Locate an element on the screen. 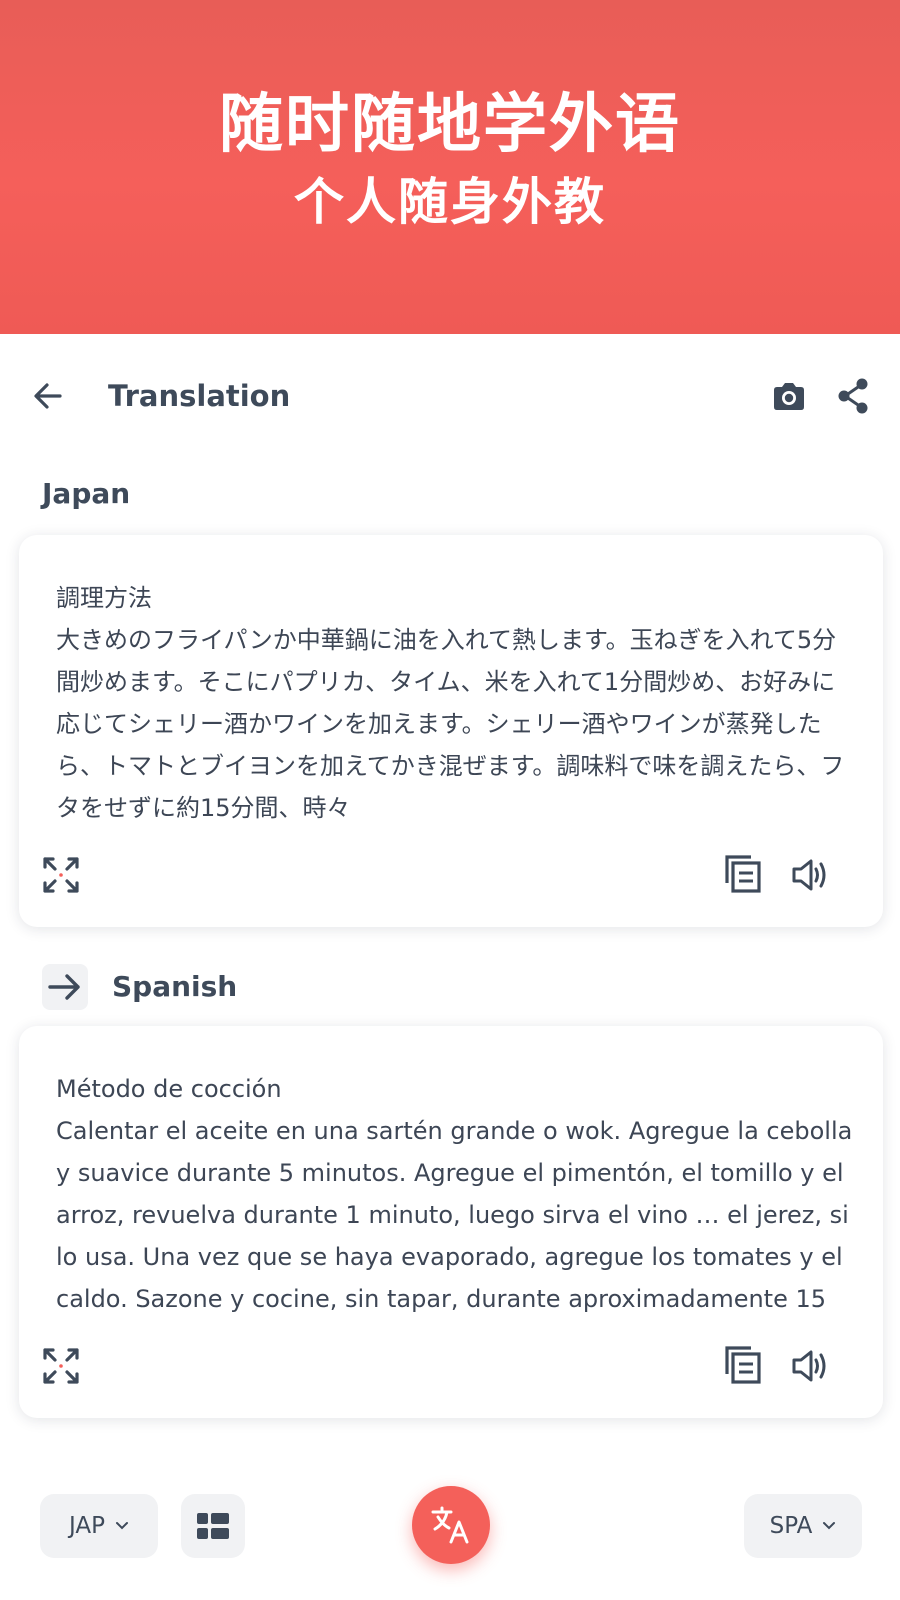 The height and width of the screenshot is (1600, 900). target-language-select: SPA is located at coordinates (803, 1526).